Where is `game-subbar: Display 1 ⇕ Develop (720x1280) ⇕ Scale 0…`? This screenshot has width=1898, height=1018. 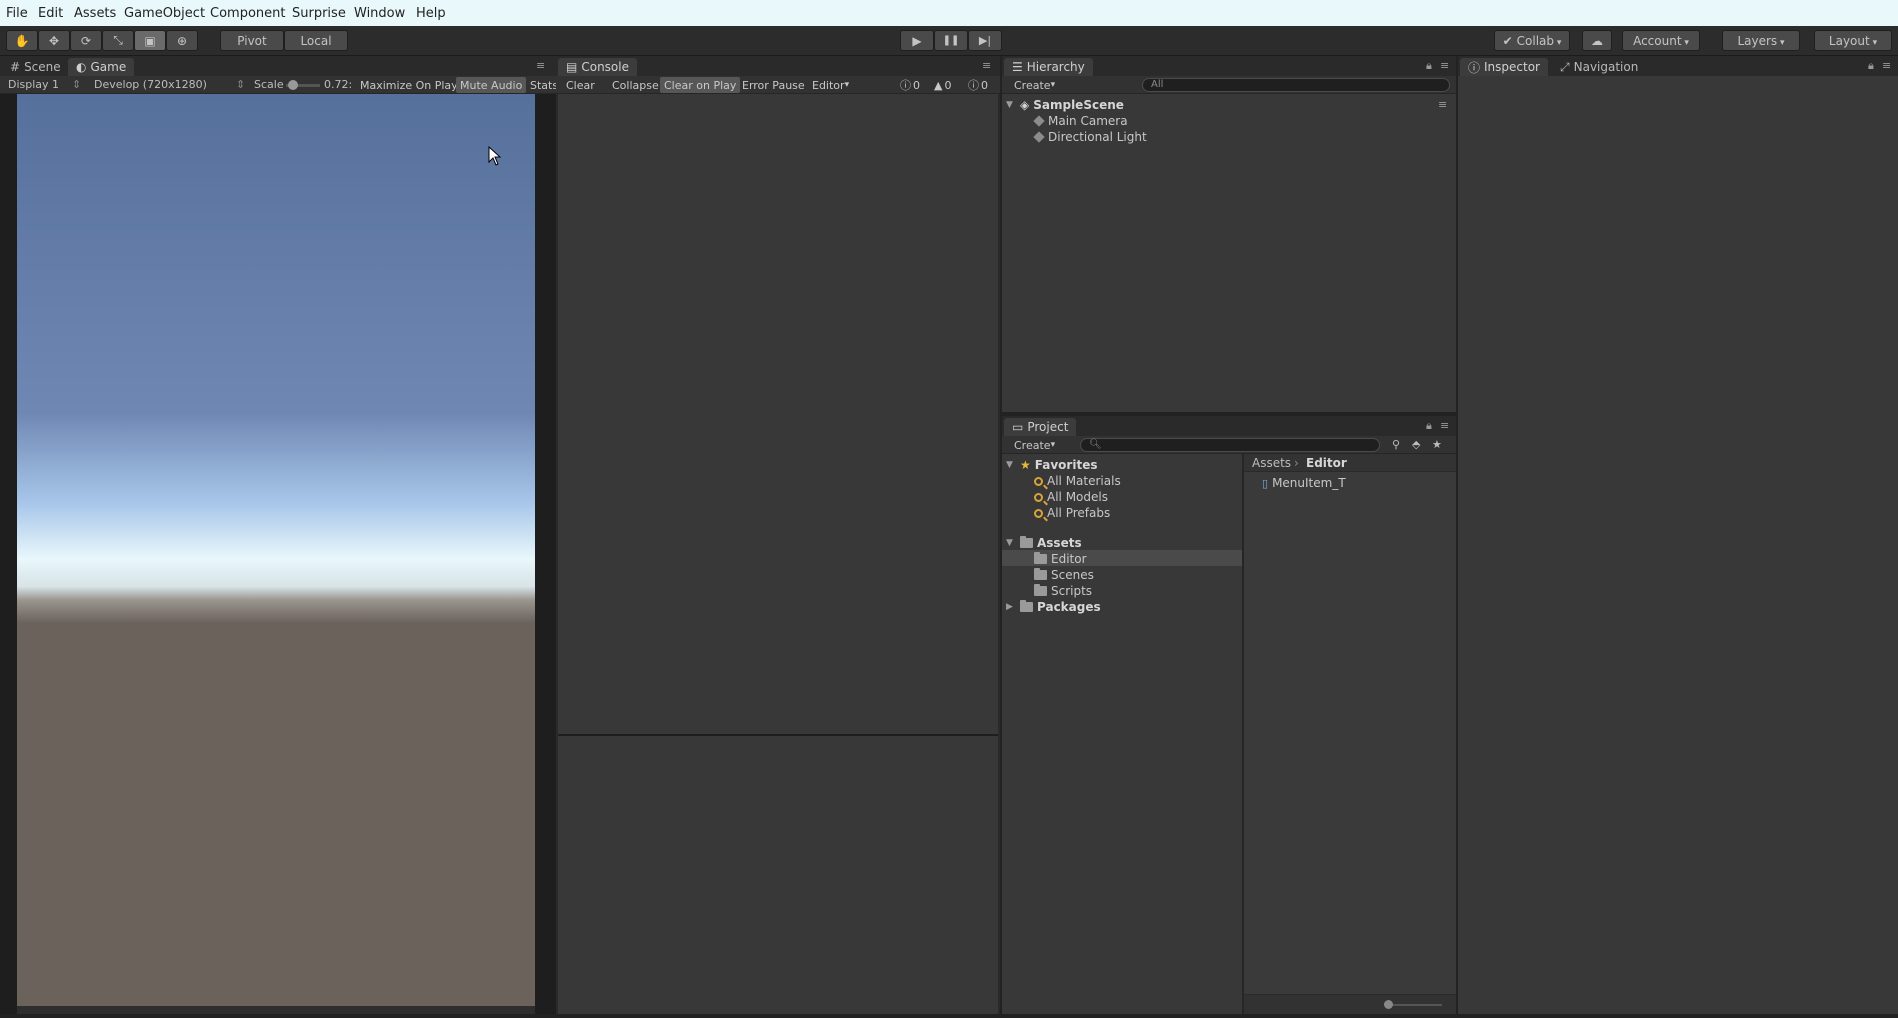 game-subbar: Display 1 ⇕ Develop (720x1280) ⇕ Scale 0… is located at coordinates (279, 85).